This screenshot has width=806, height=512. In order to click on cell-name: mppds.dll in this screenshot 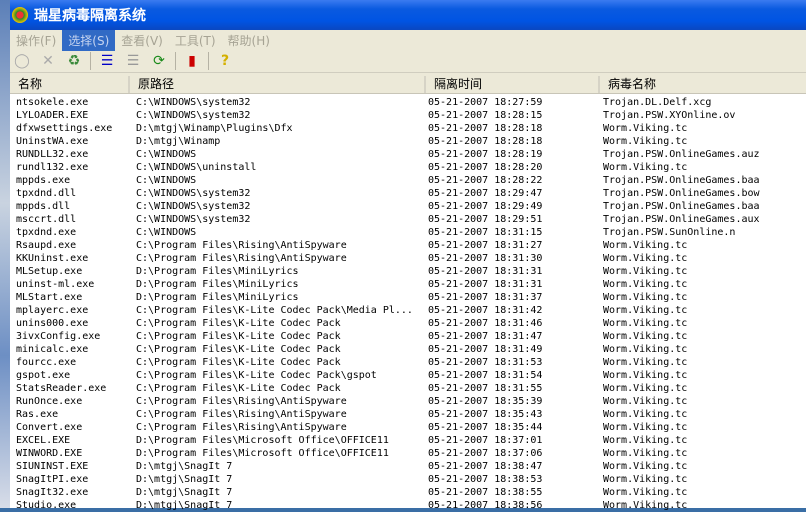, I will do `click(43, 206)`.